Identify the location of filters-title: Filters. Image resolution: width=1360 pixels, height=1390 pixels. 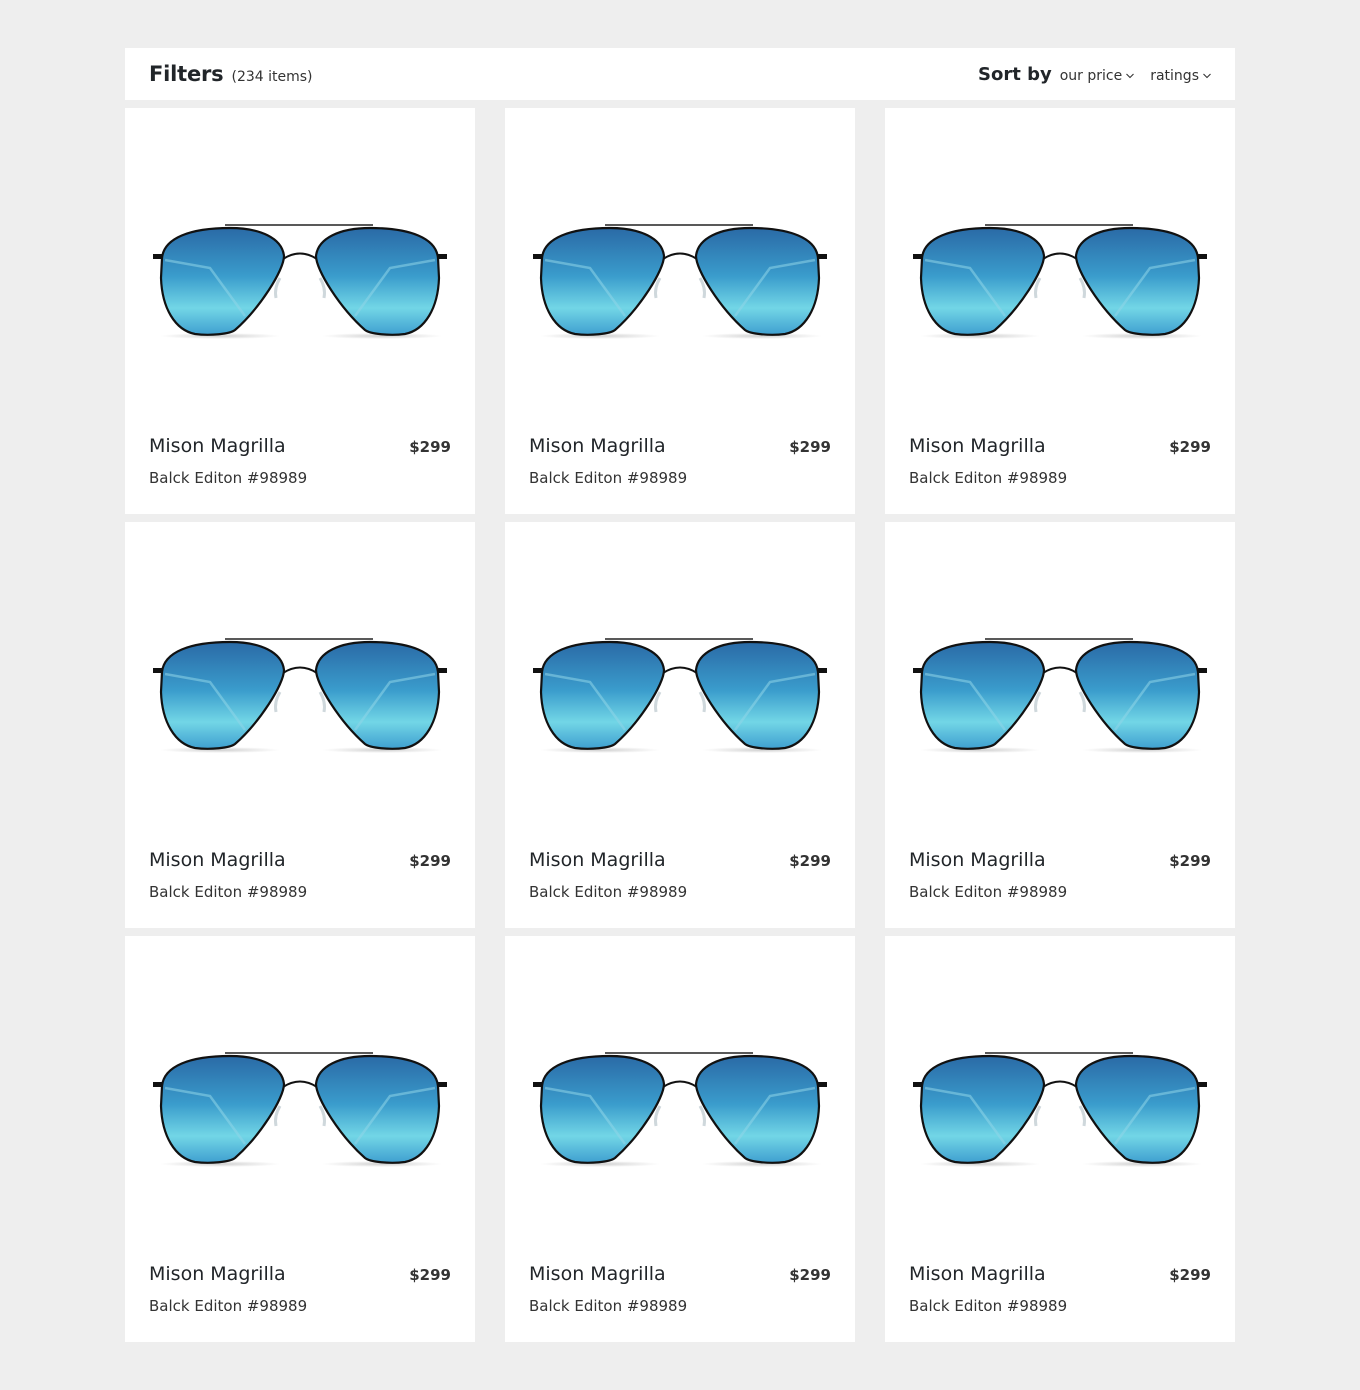
(186, 74).